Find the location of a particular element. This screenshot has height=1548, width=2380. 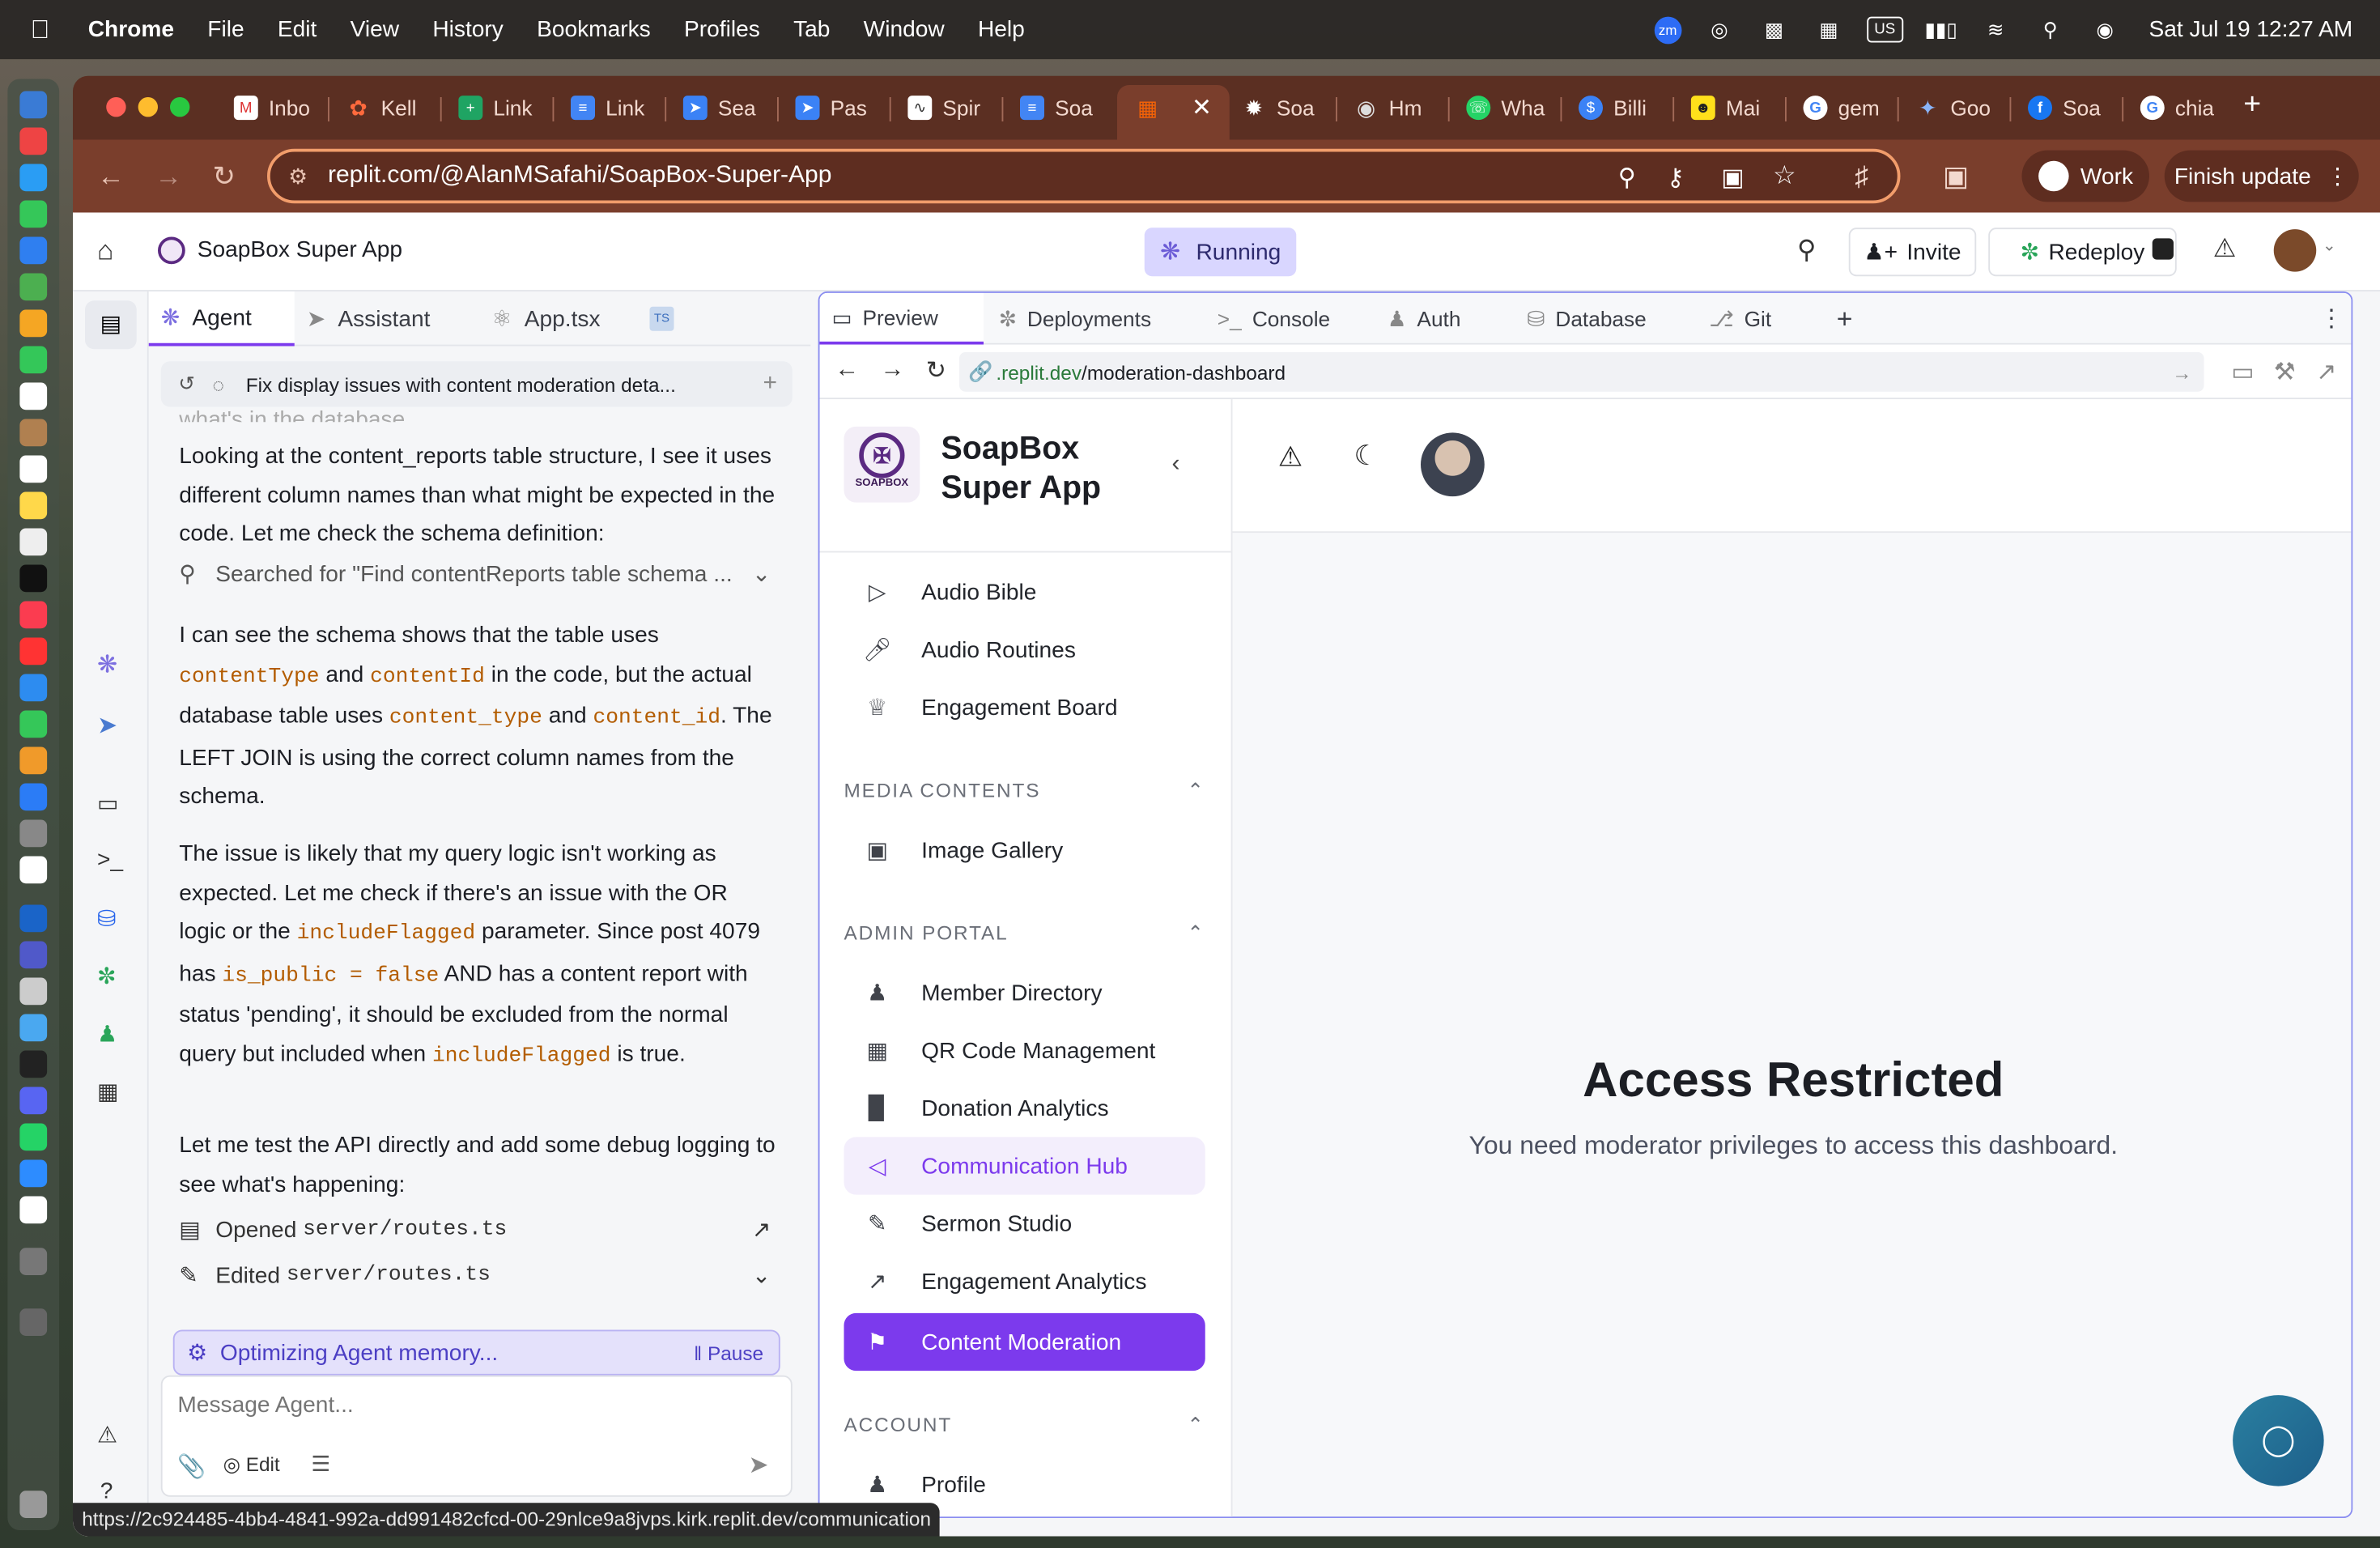

database-rail-icon: ⛁ is located at coordinates (107, 919).